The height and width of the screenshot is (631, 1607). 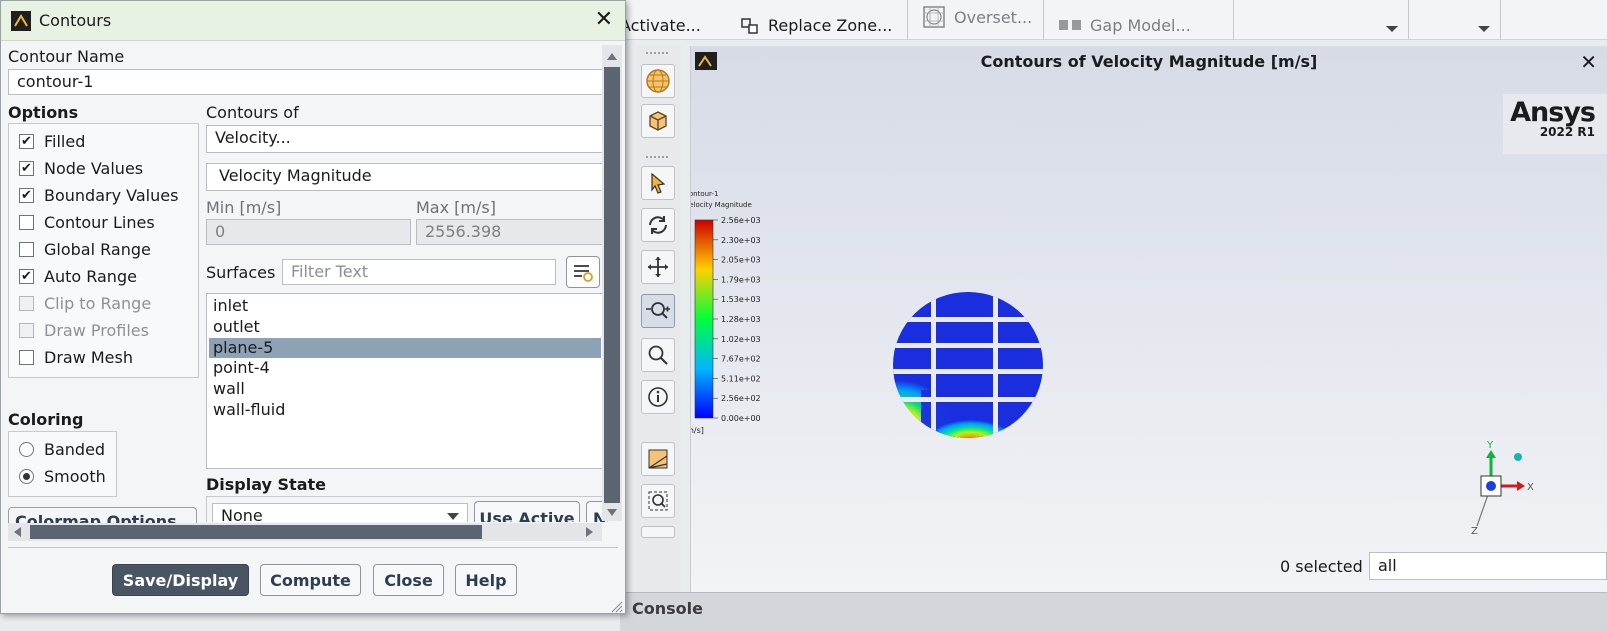 I want to click on selection-count: 0 selected, so click(x=1321, y=566).